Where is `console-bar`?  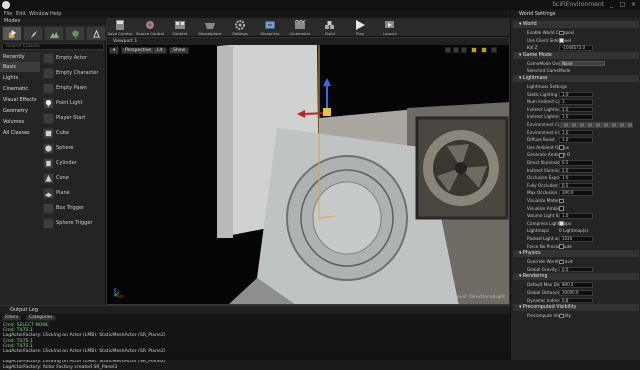 console-bar is located at coordinates (255, 356).